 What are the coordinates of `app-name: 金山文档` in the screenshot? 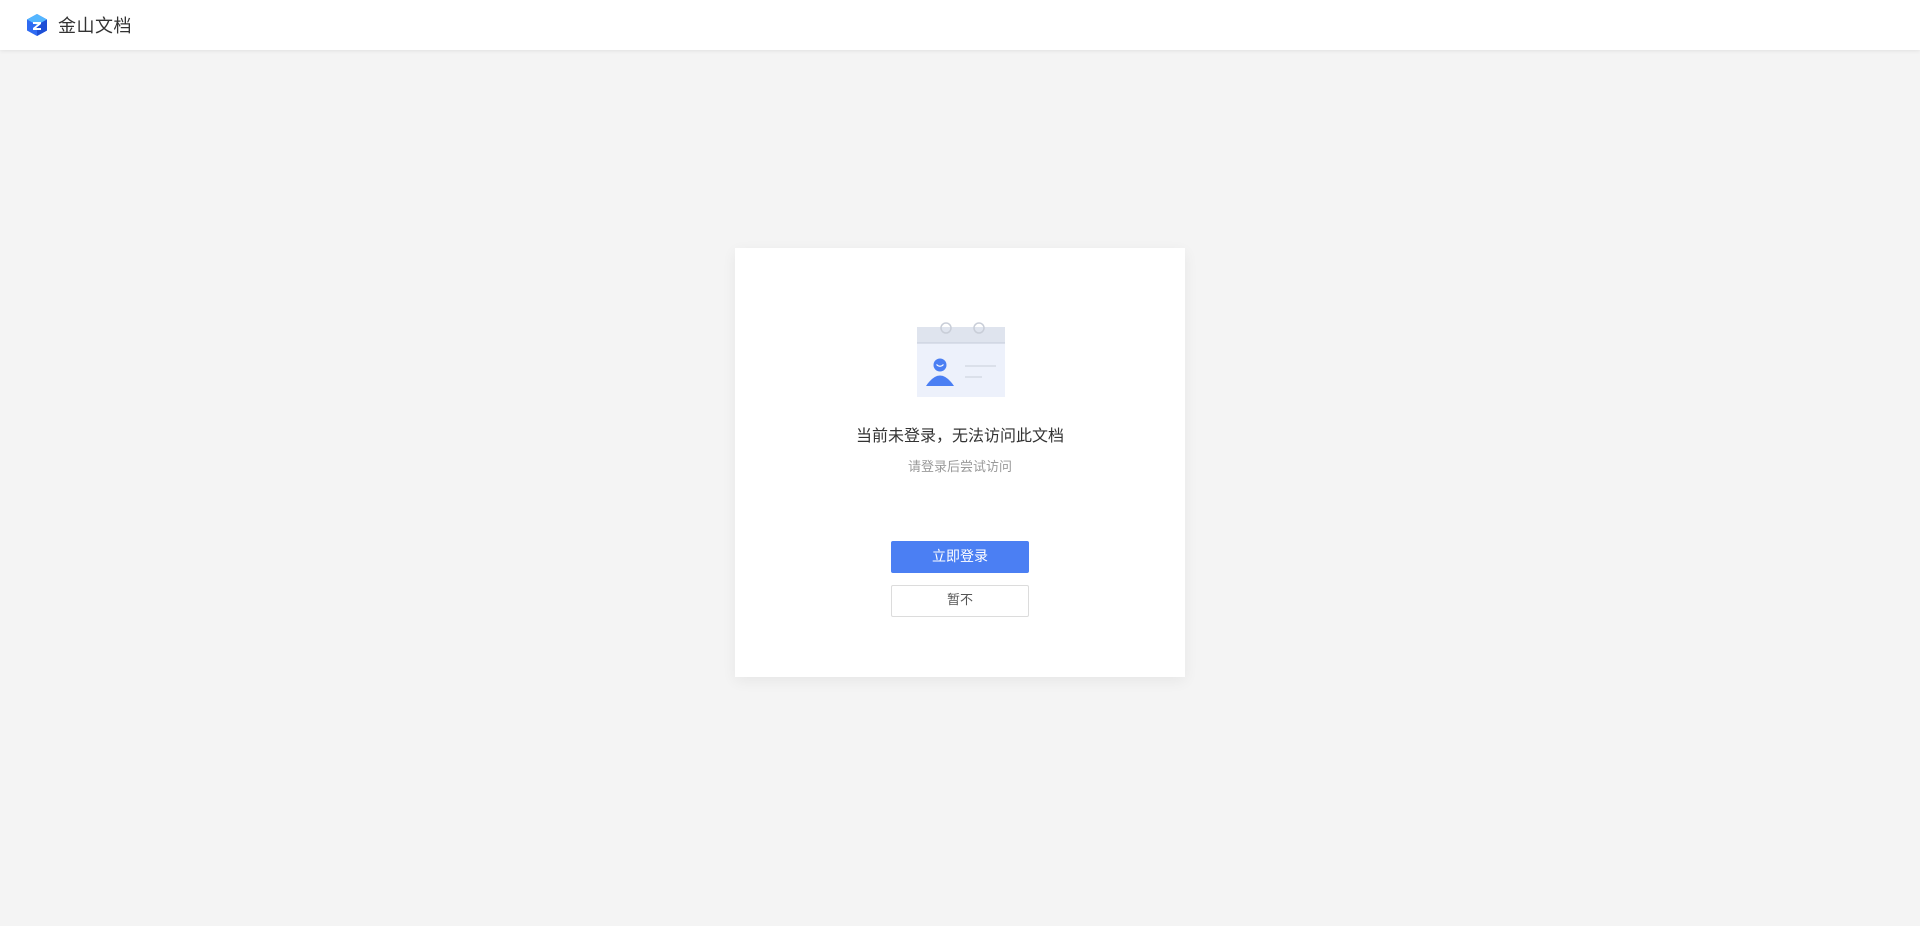 It's located at (95, 26).